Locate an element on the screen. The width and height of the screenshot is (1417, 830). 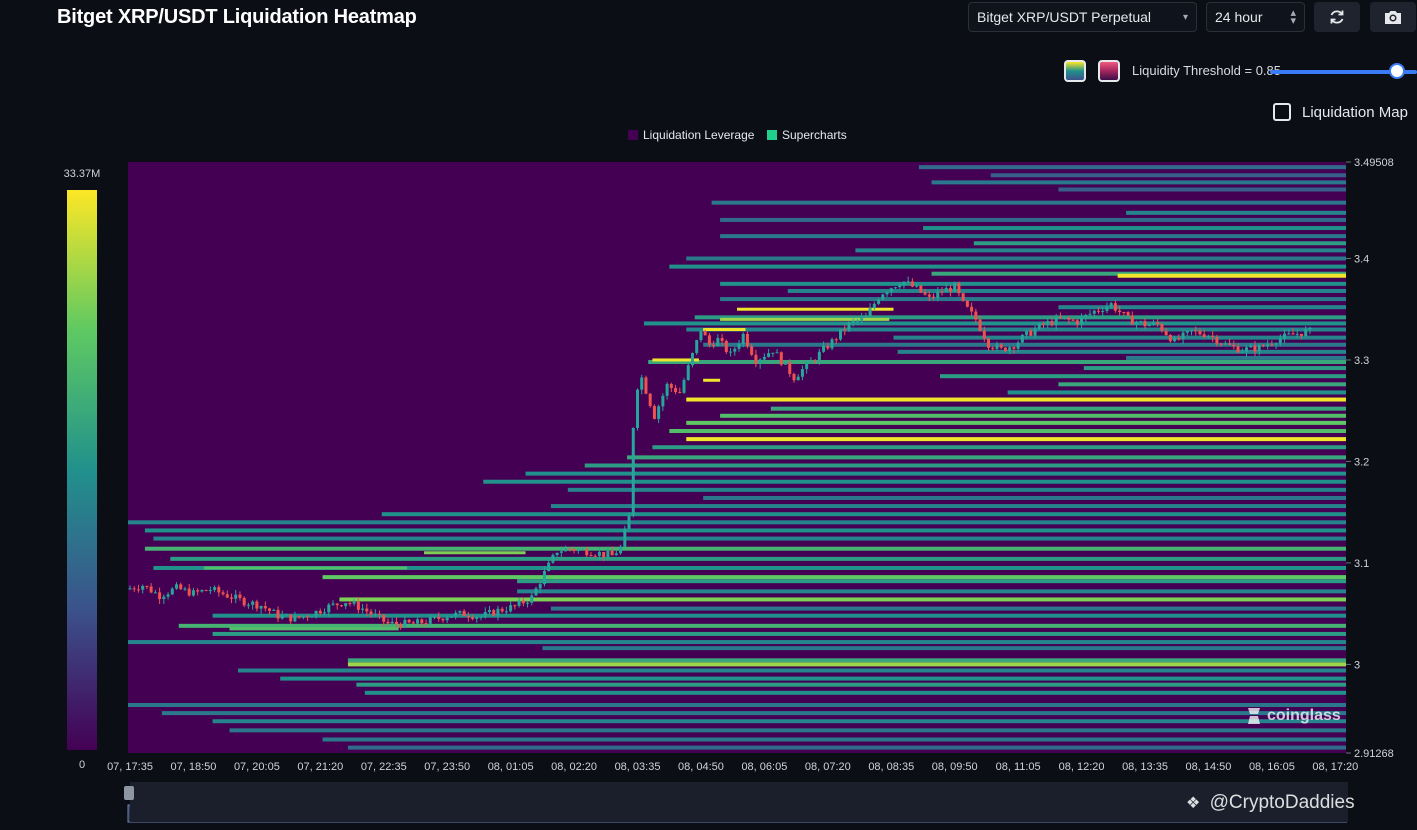
x-tick-label: 08, 09:50 is located at coordinates (955, 767).